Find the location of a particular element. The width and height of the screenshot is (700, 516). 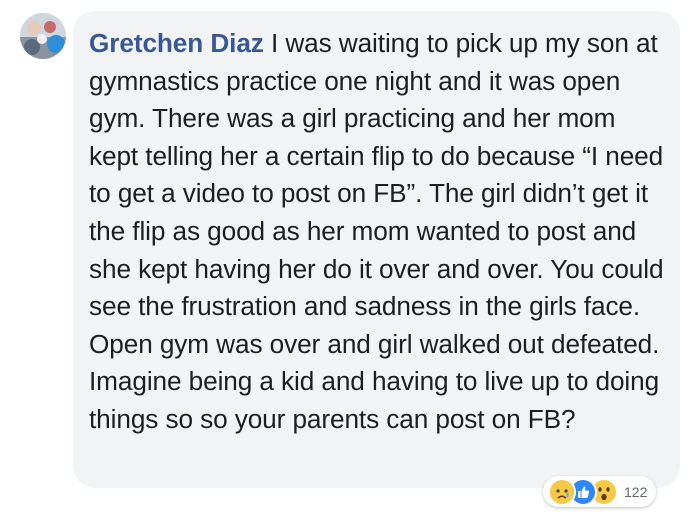

avatar-image is located at coordinates (43, 36).